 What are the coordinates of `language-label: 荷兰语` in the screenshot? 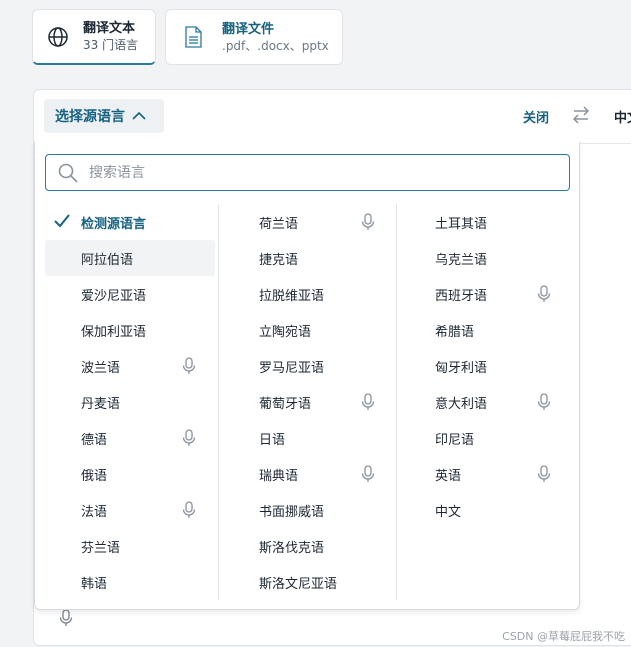 It's located at (279, 224).